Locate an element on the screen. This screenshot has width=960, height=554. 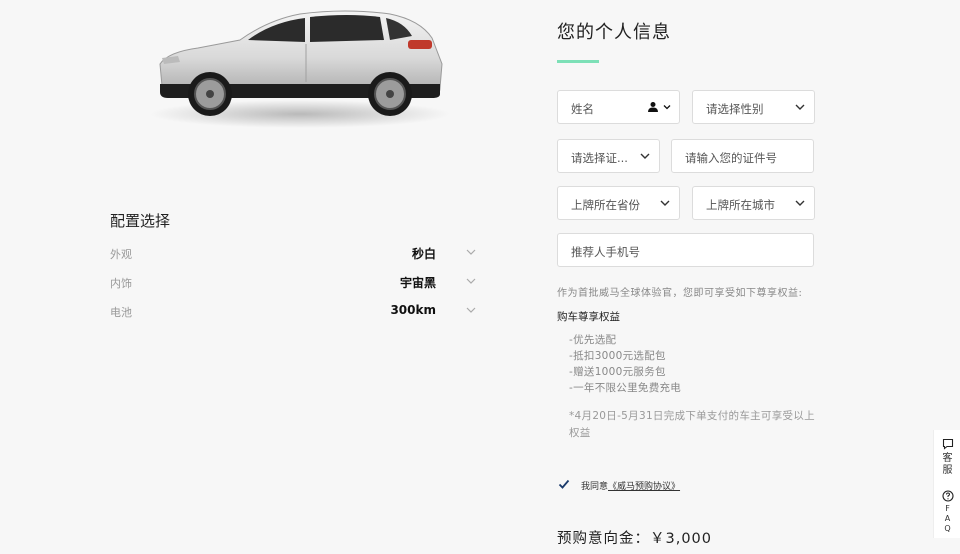
benefit-item: -抵扣3000元选配包 is located at coordinates (617, 356).